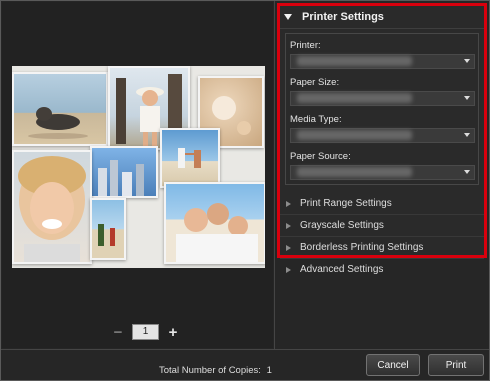  I want to click on print-button: Print, so click(456, 365).